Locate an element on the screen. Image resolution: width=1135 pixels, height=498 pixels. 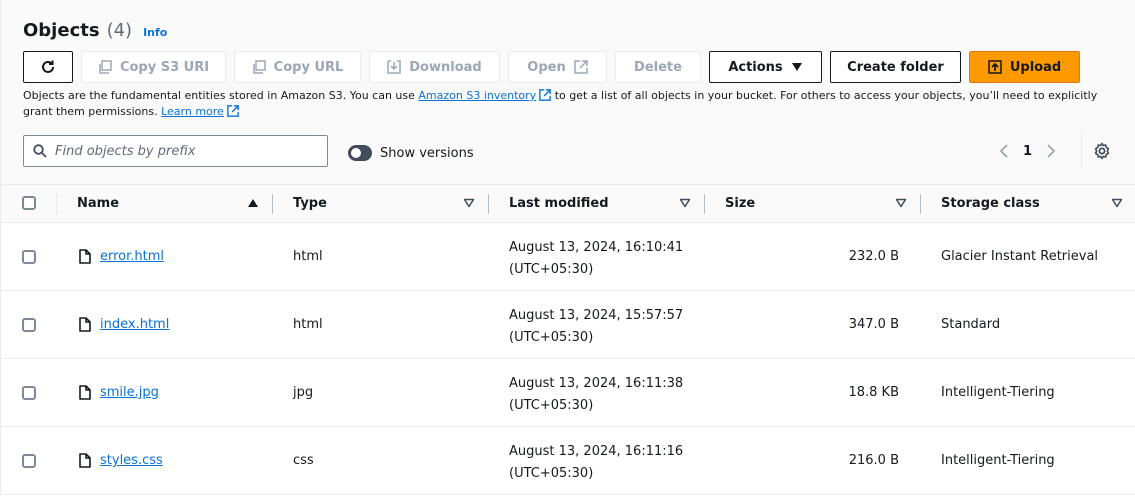
upload-icon is located at coordinates (995, 67).